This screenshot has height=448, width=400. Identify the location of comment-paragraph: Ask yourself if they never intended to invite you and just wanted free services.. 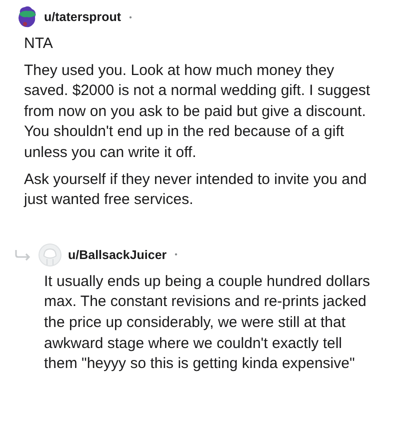
(196, 190).